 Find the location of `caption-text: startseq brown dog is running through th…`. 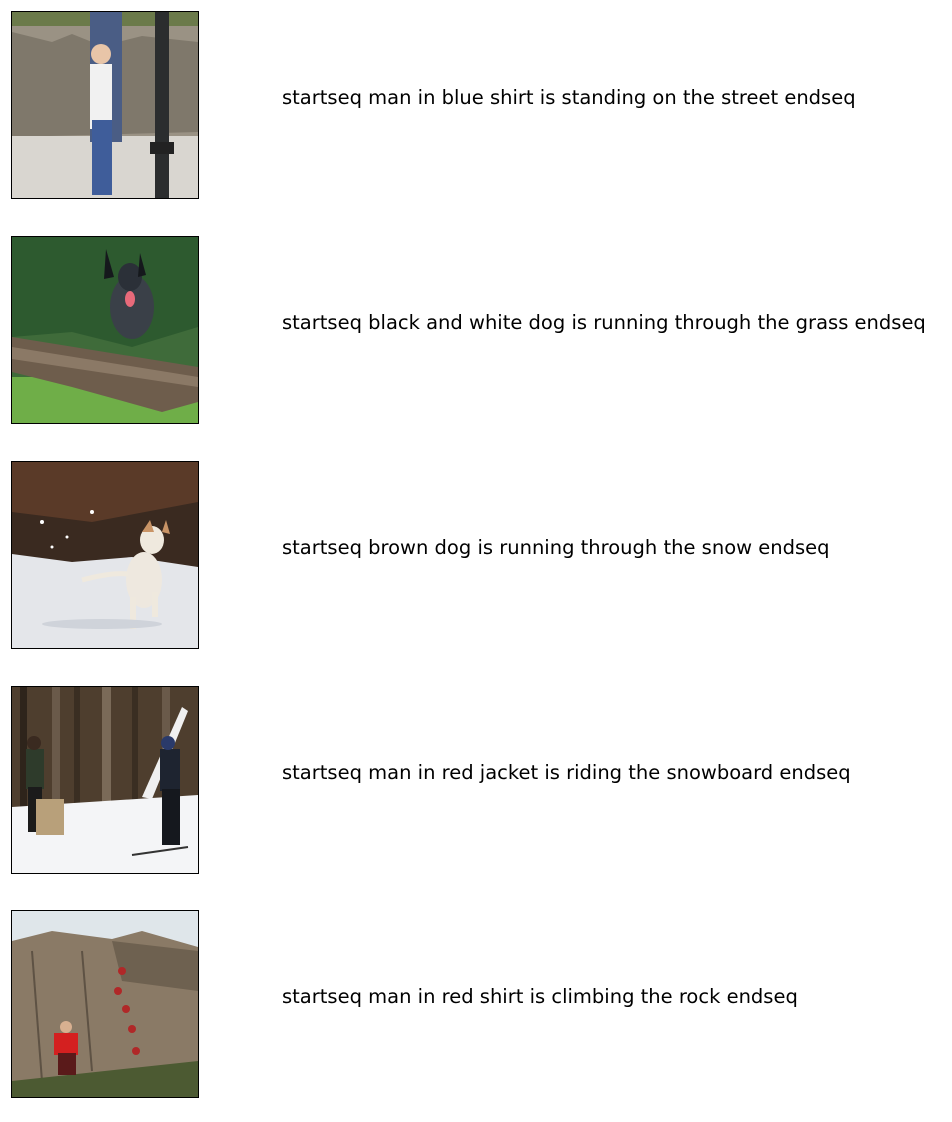

caption-text: startseq brown dog is running through th… is located at coordinates (556, 547).